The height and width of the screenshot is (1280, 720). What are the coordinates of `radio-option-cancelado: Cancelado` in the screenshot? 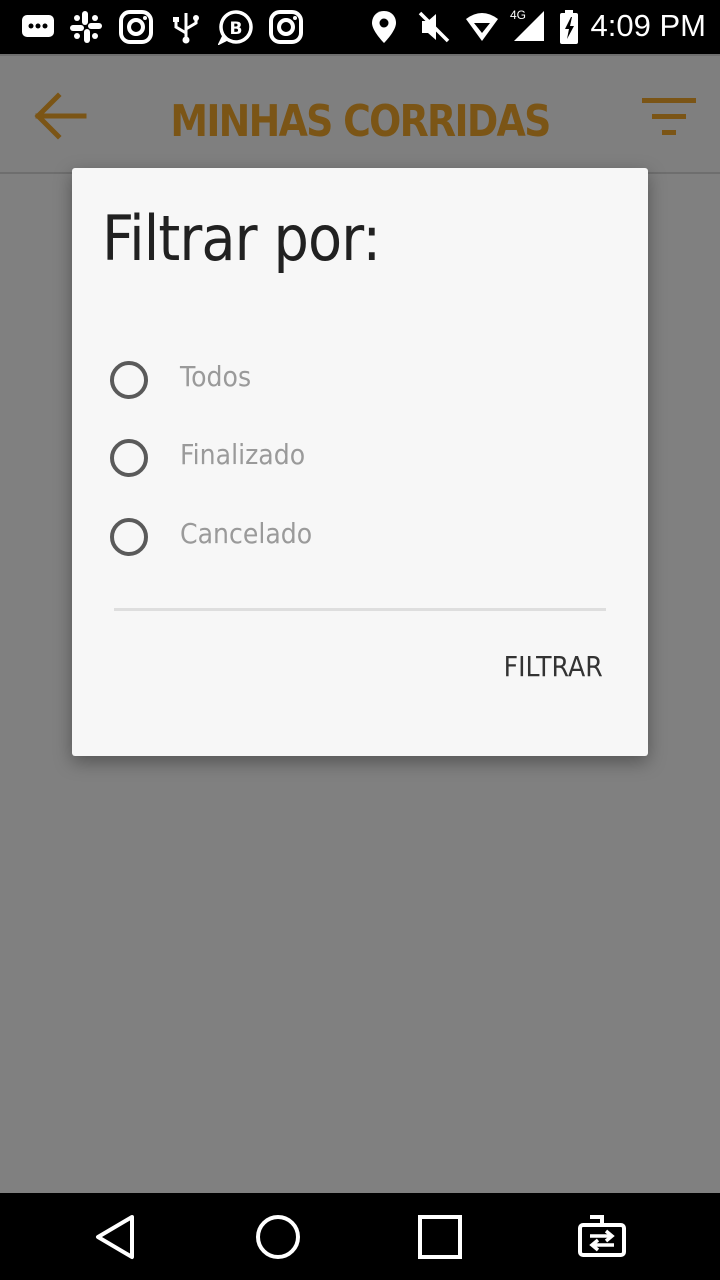 It's located at (358, 537).